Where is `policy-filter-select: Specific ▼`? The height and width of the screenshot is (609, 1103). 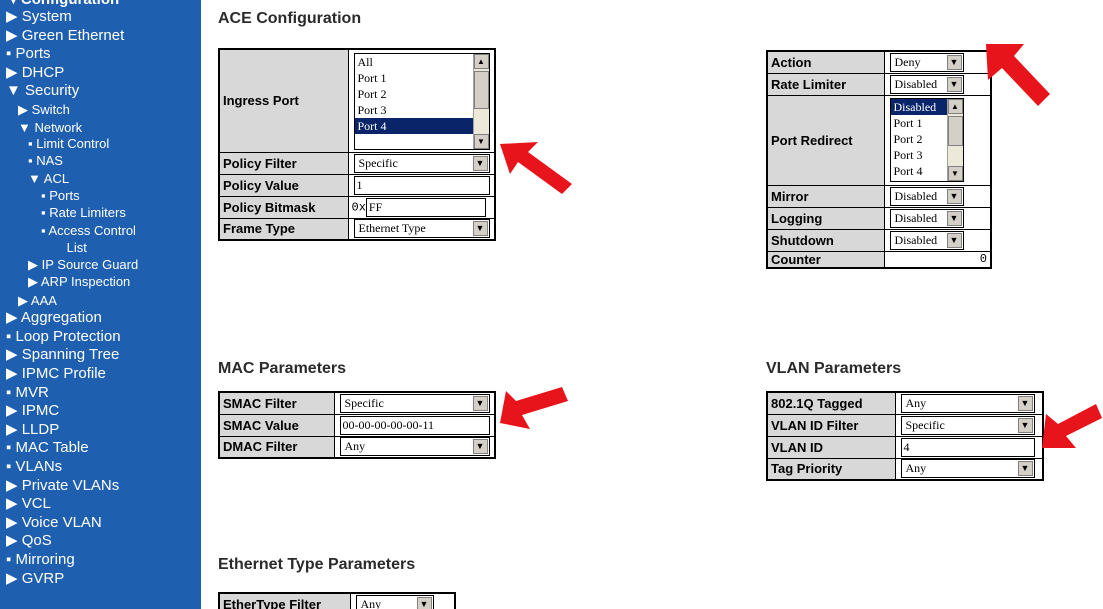 policy-filter-select: Specific ▼ is located at coordinates (421, 163).